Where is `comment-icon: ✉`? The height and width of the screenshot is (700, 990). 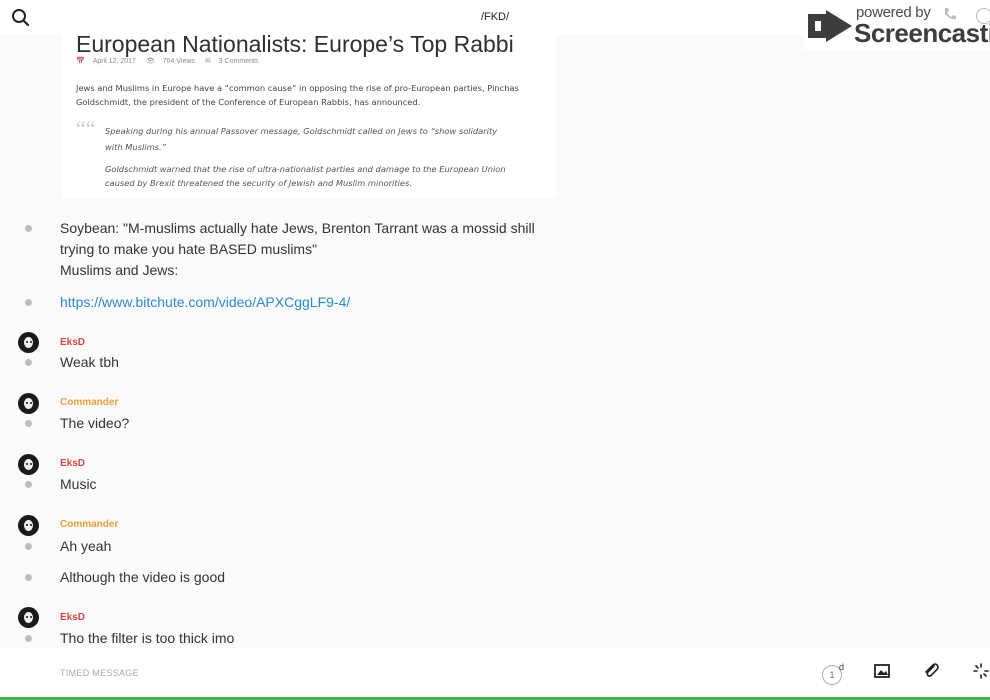 comment-icon: ✉ is located at coordinates (207, 61).